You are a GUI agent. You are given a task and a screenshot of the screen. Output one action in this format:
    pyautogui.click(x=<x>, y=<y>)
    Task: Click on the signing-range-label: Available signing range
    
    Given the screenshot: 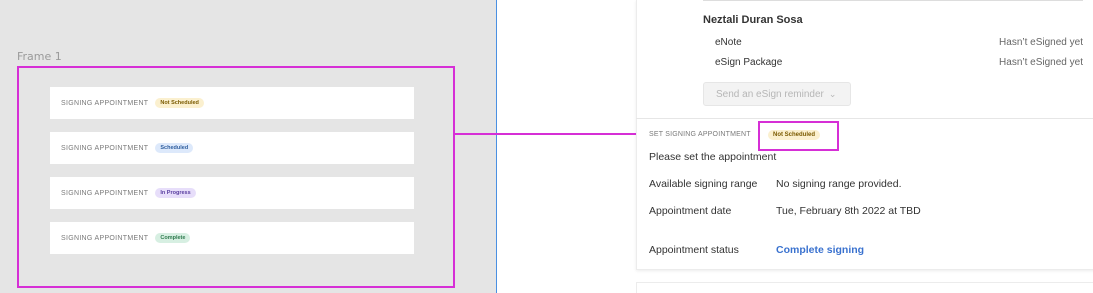 What is the action you would take?
    pyautogui.click(x=703, y=184)
    